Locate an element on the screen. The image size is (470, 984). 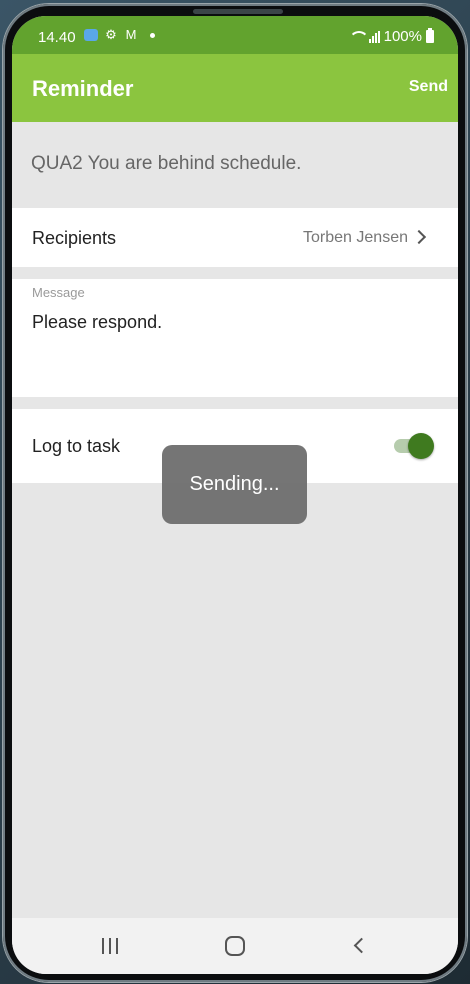
reminder-subject: QUA2 You are behind schedule. is located at coordinates (166, 163).